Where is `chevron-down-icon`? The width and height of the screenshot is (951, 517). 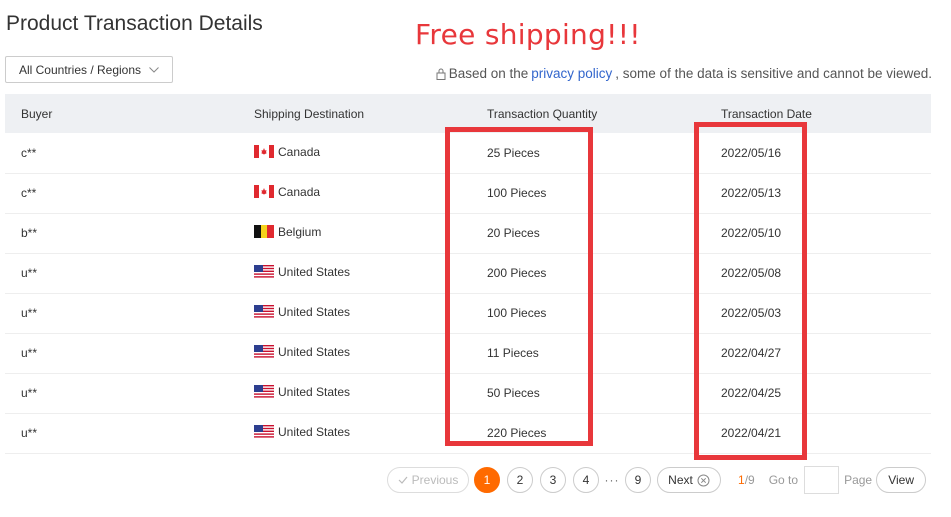
chevron-down-icon is located at coordinates (154, 69).